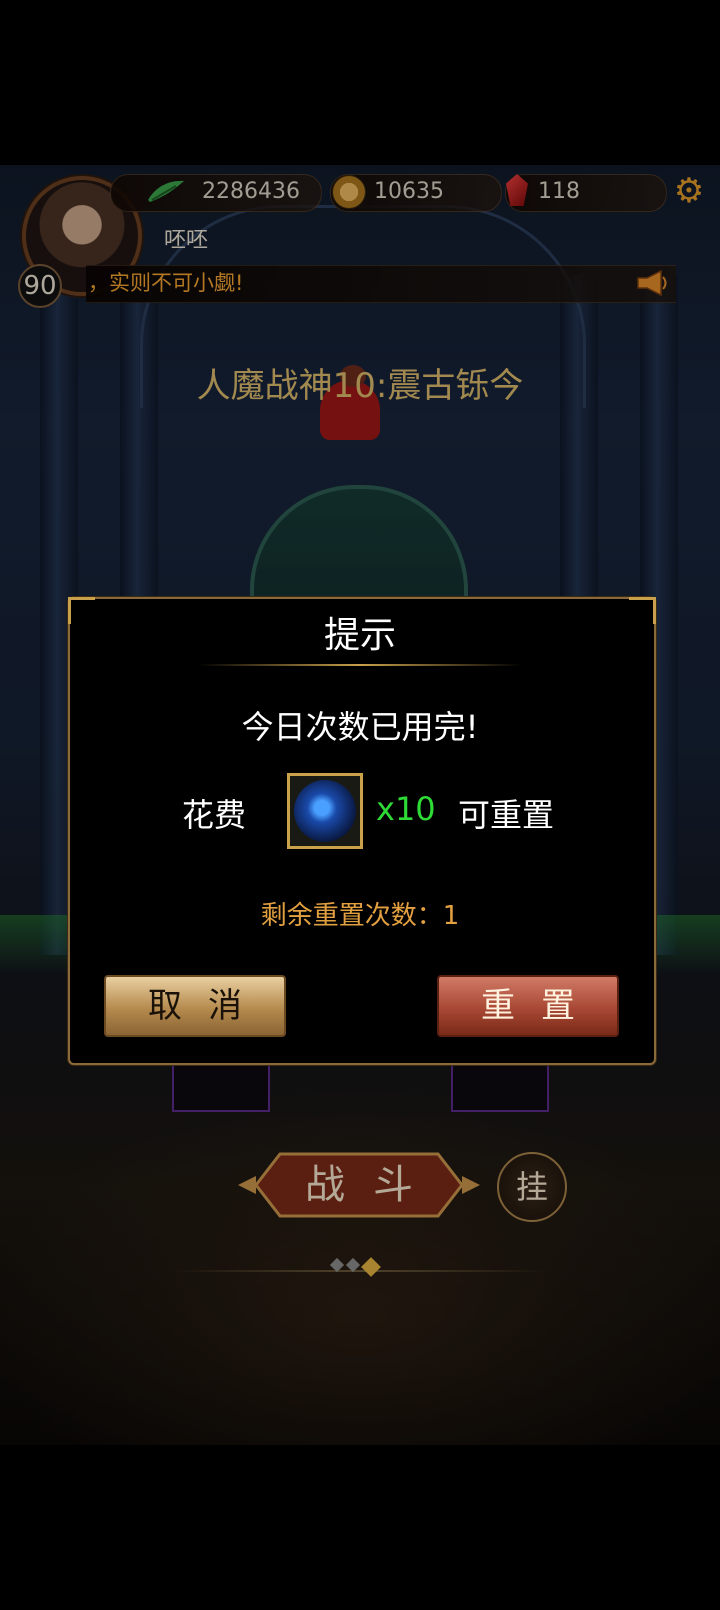  I want to click on dialog-title: 提示, so click(359, 635).